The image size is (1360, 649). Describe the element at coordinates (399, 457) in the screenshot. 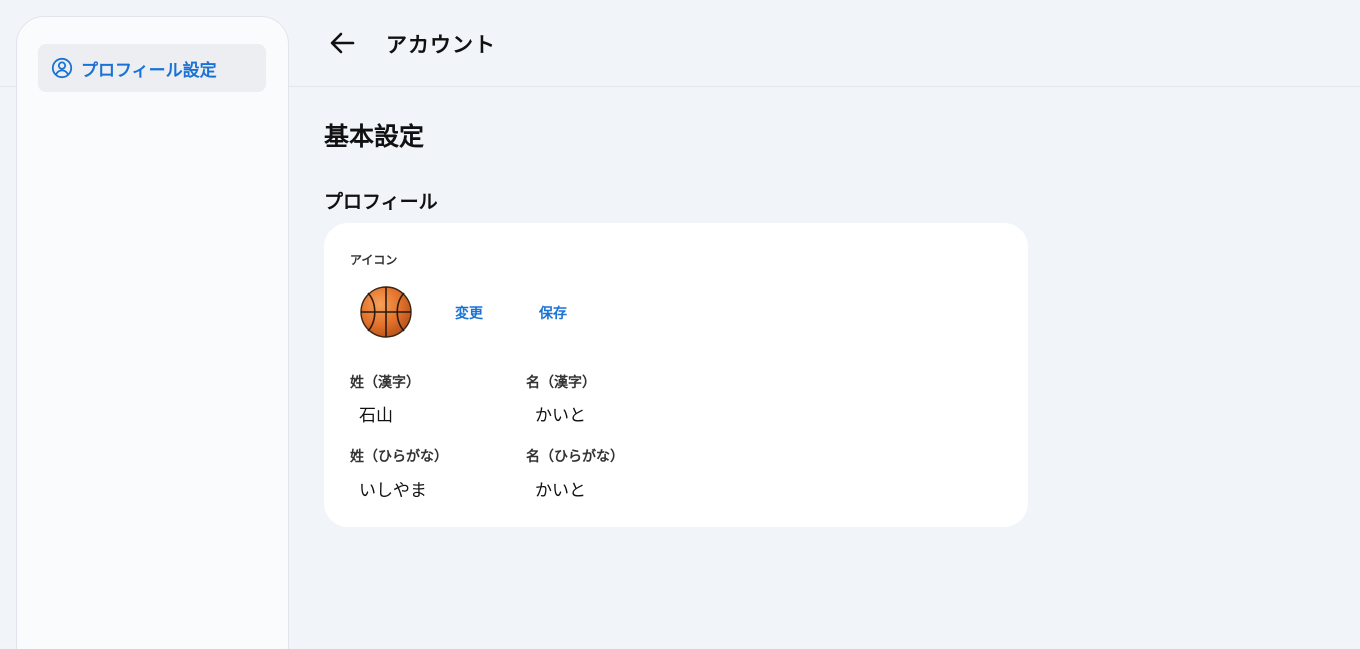

I see `last-name-kana-label: 姓（ひらがな）` at that location.